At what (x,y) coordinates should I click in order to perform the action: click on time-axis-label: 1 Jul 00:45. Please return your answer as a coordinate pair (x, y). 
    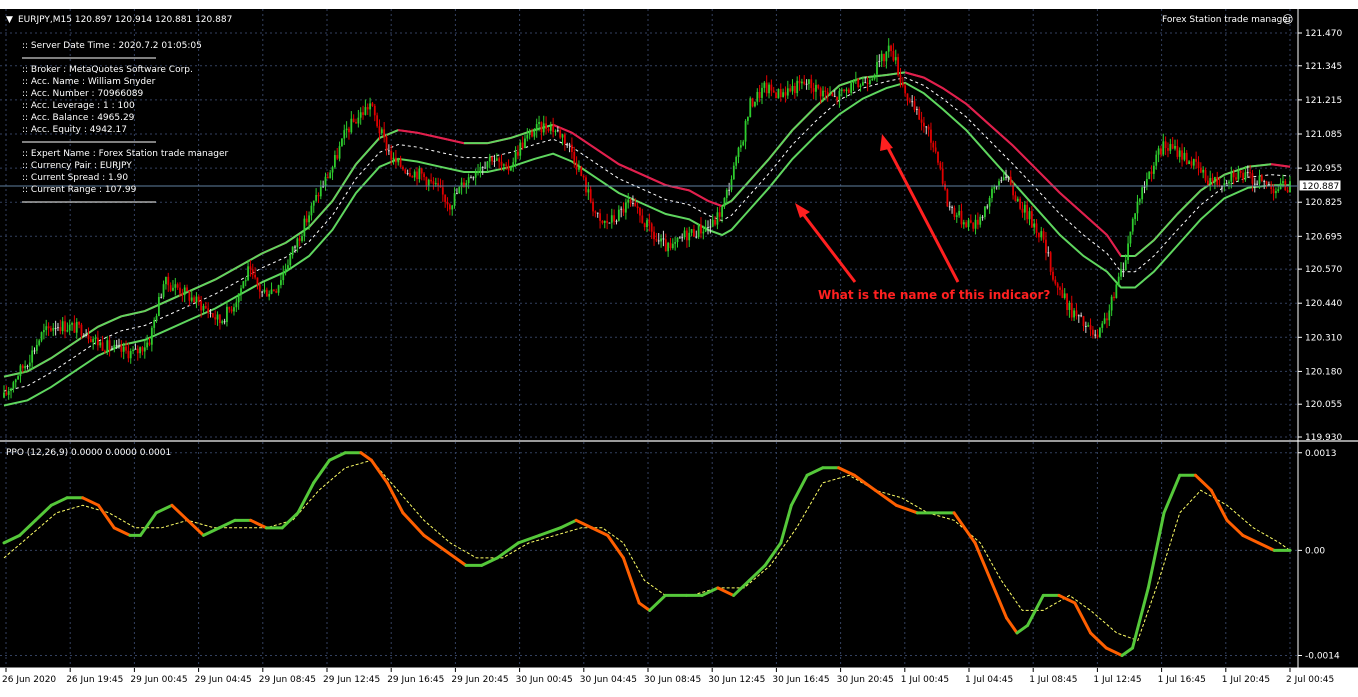
    Looking at the image, I should click on (925, 680).